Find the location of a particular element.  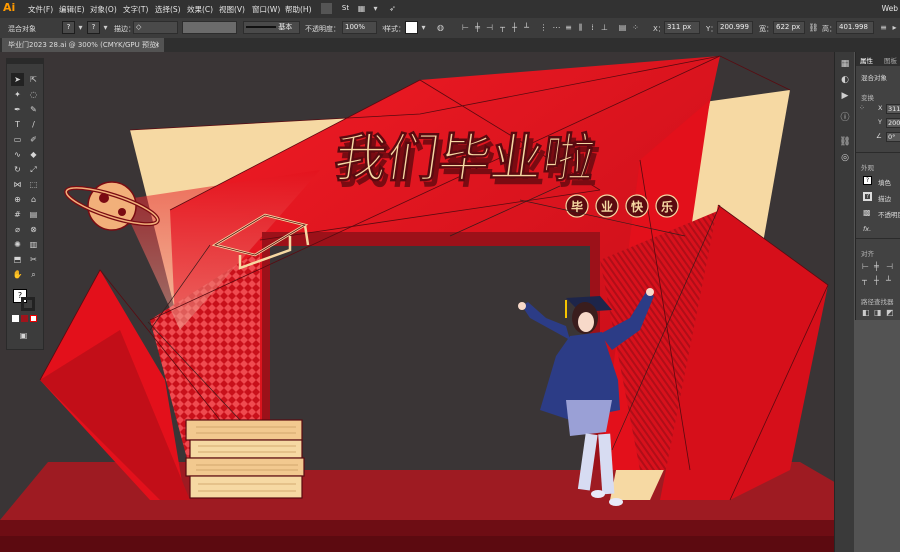

blend-icon: ⊗ is located at coordinates (33, 229).